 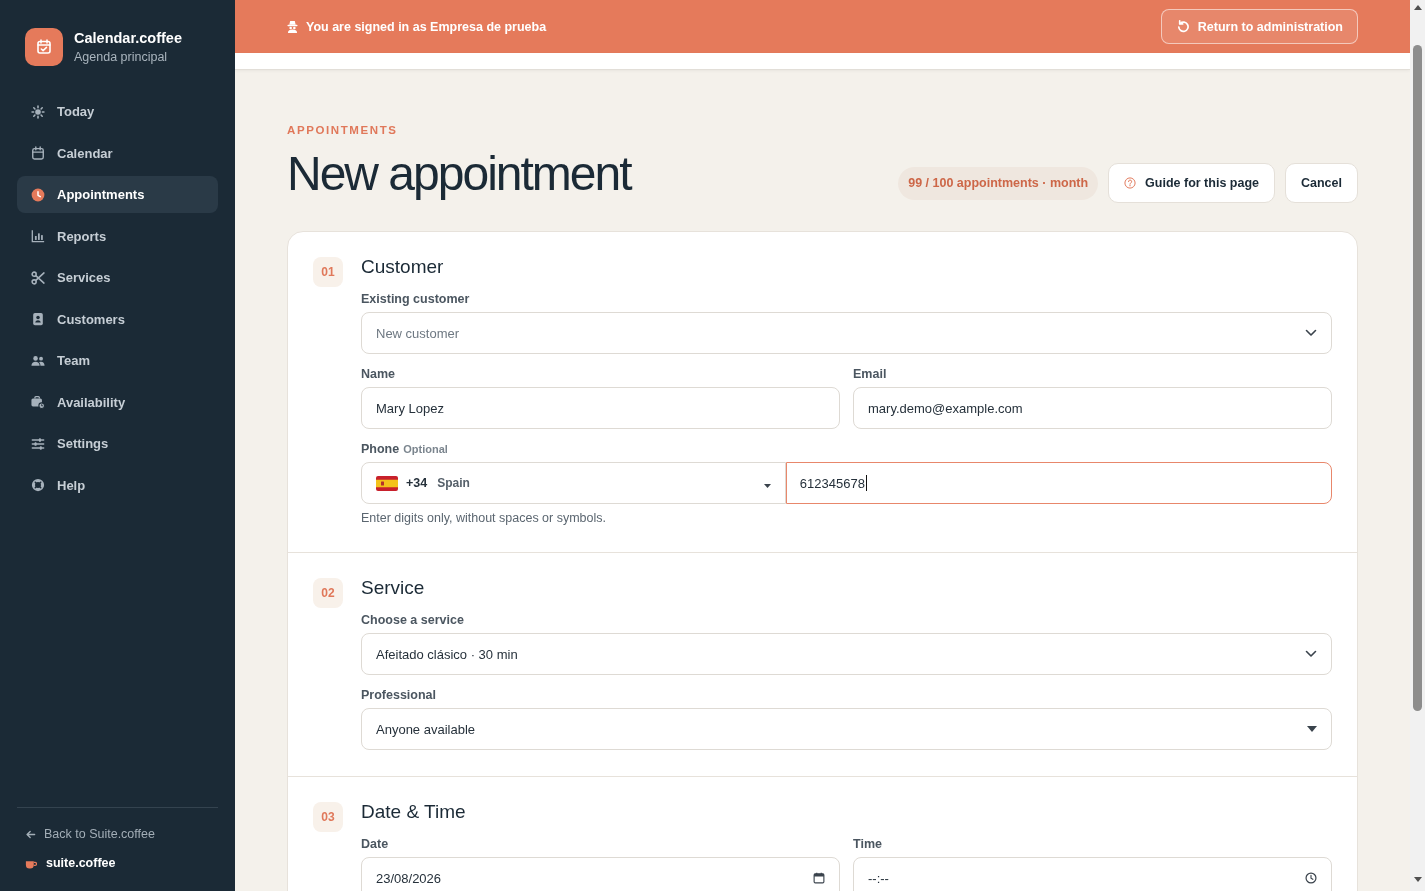 What do you see at coordinates (121, 834) in the screenshot?
I see `back-link: Back to Suite.coffee` at bounding box center [121, 834].